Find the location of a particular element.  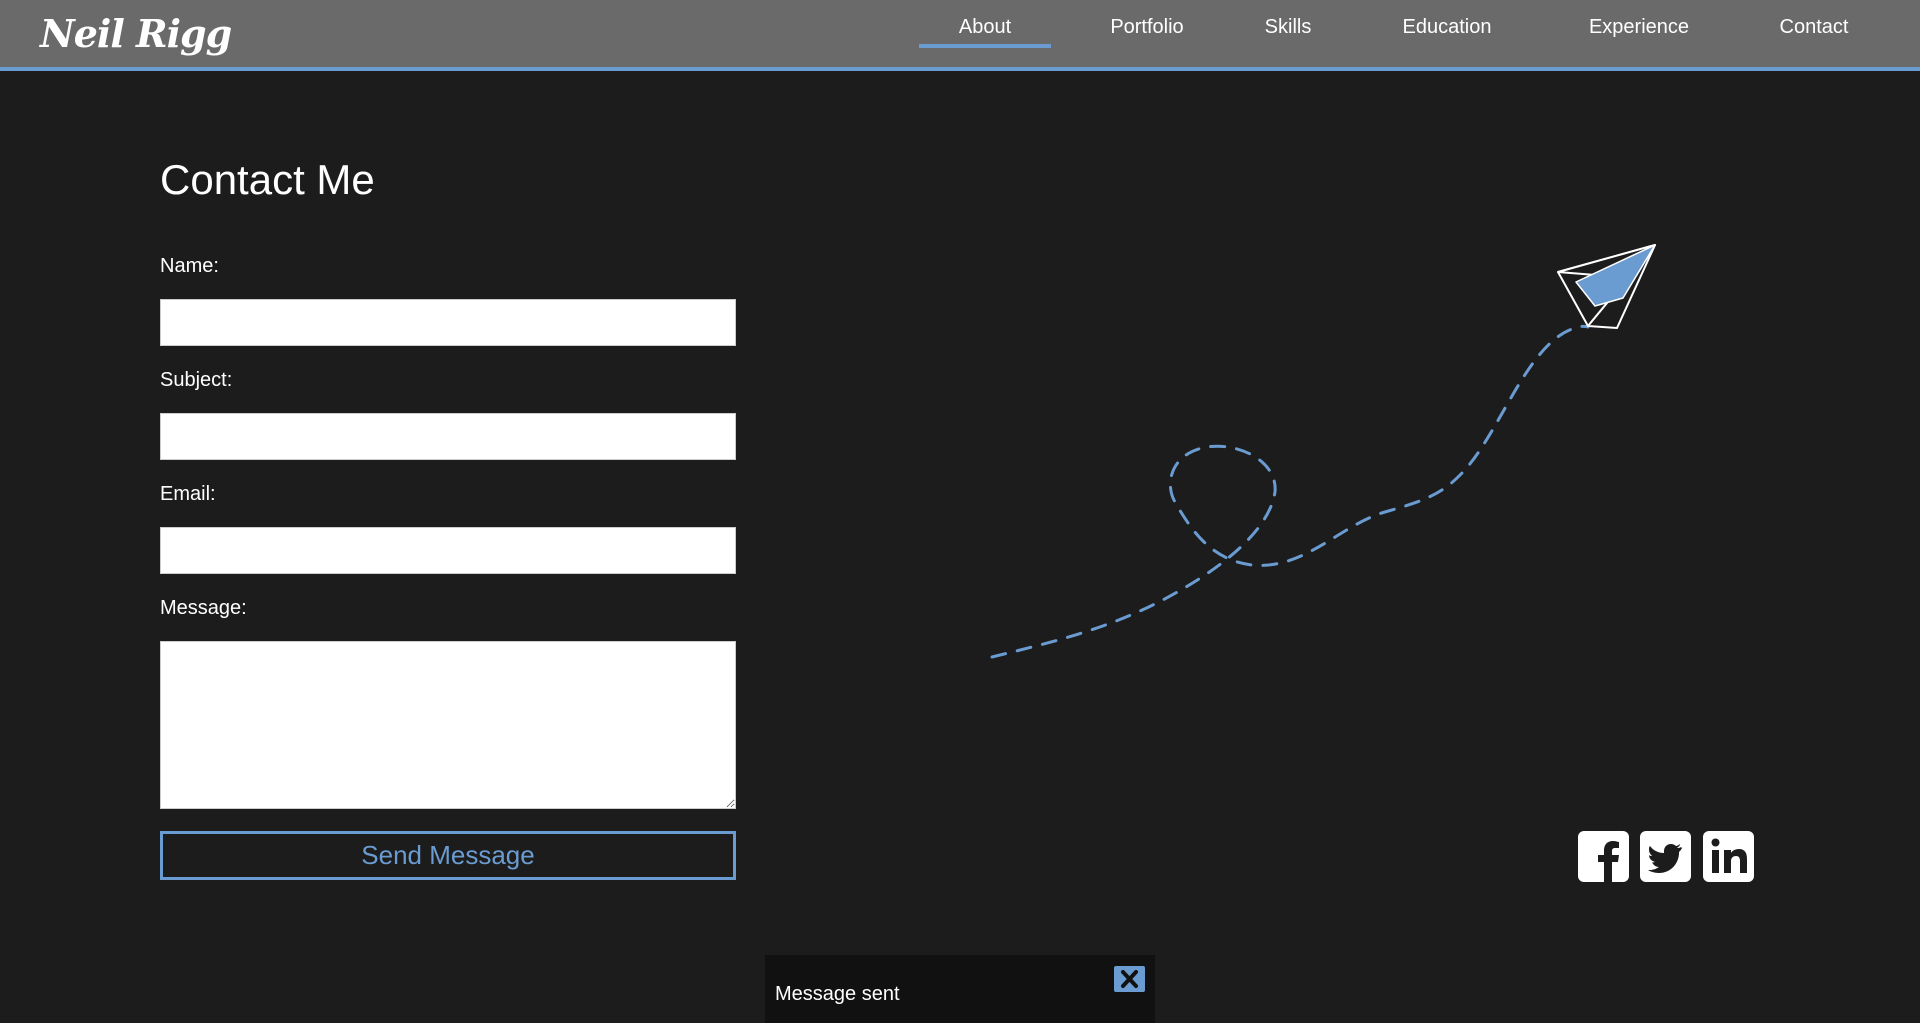

twitter-icon is located at coordinates (1665, 856).